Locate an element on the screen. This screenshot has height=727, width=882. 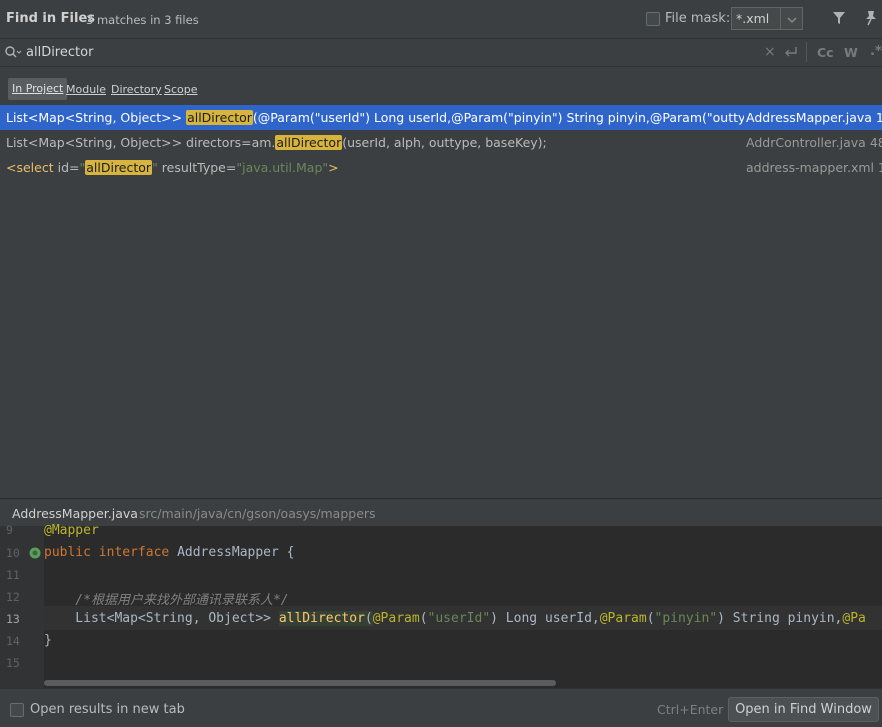
result-text: (userId, alph, outtype, baseKey); is located at coordinates (444, 142).